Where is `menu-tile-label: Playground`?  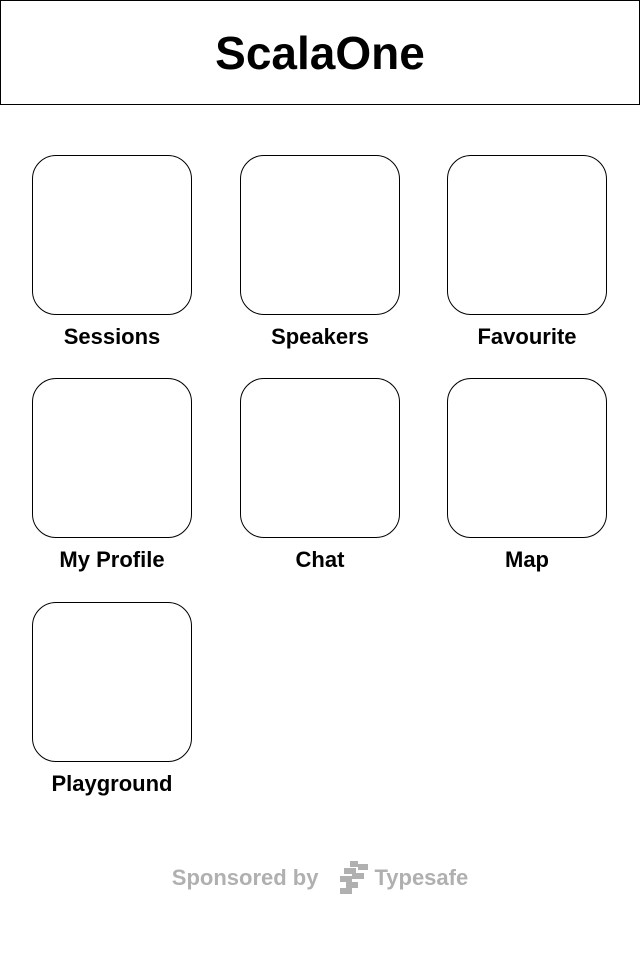 menu-tile-label: Playground is located at coordinates (112, 783).